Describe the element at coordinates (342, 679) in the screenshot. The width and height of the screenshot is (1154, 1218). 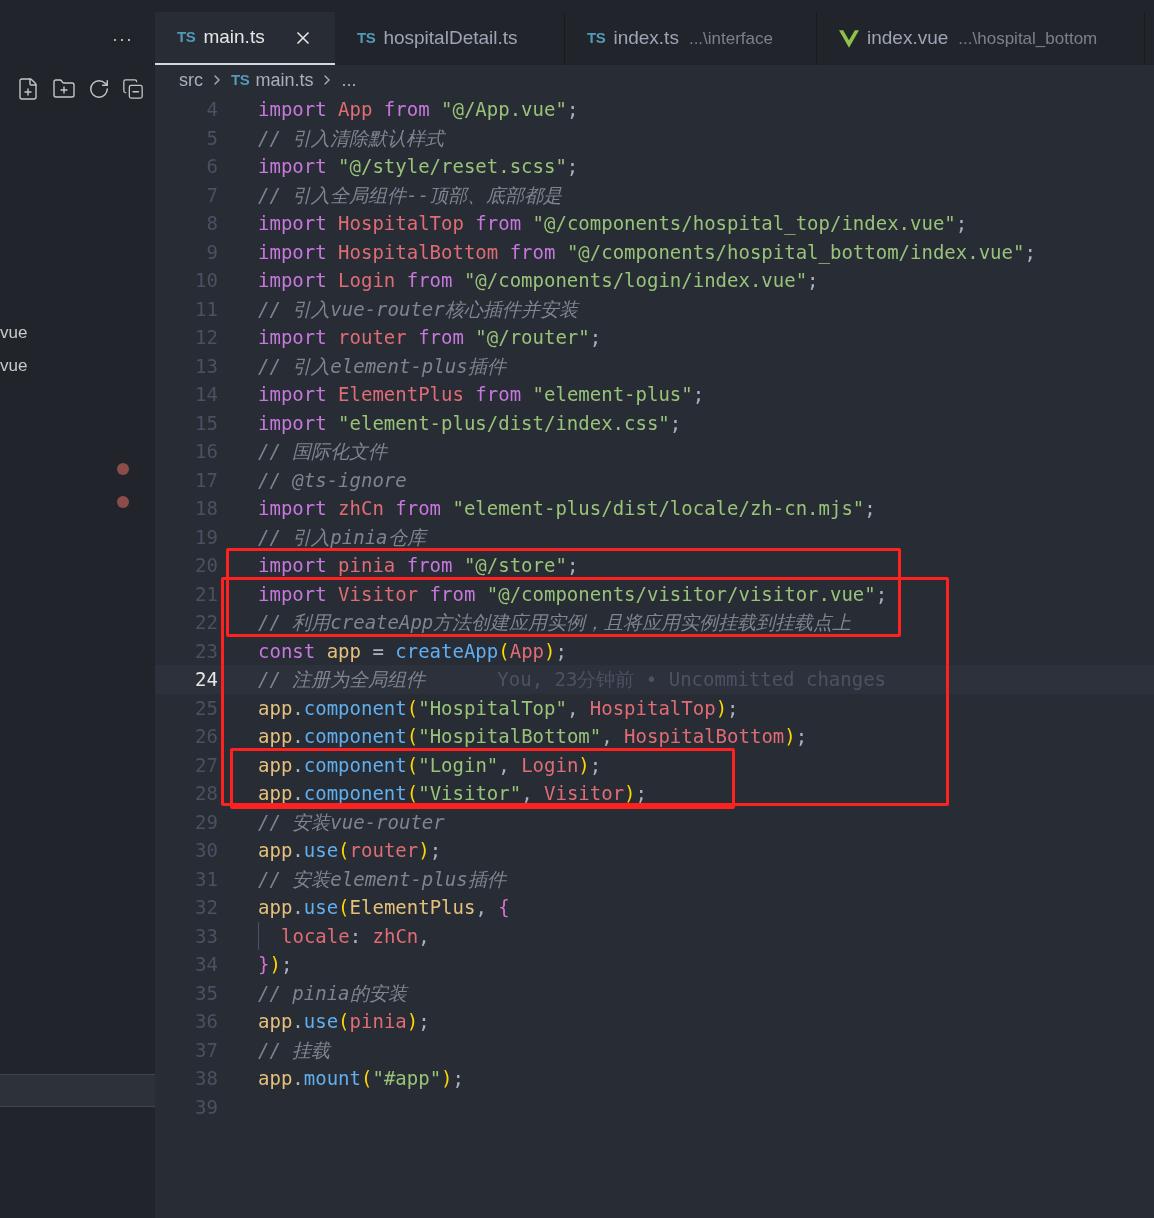
I see `code-line: // 注册为全局组件` at that location.